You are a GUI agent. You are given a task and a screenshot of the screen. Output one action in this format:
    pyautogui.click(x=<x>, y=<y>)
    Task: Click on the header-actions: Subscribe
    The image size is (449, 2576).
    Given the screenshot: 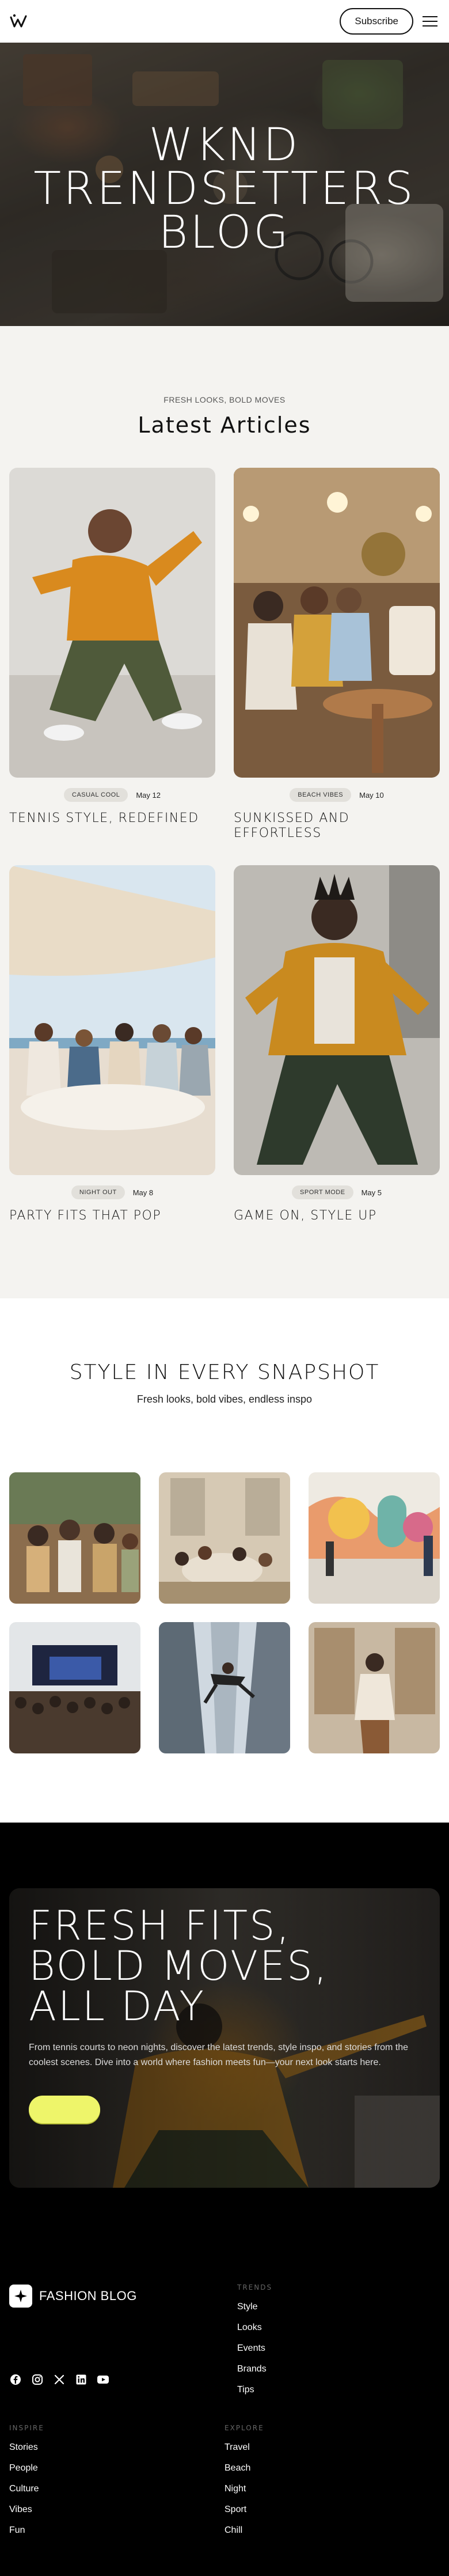 What is the action you would take?
    pyautogui.click(x=388, y=21)
    